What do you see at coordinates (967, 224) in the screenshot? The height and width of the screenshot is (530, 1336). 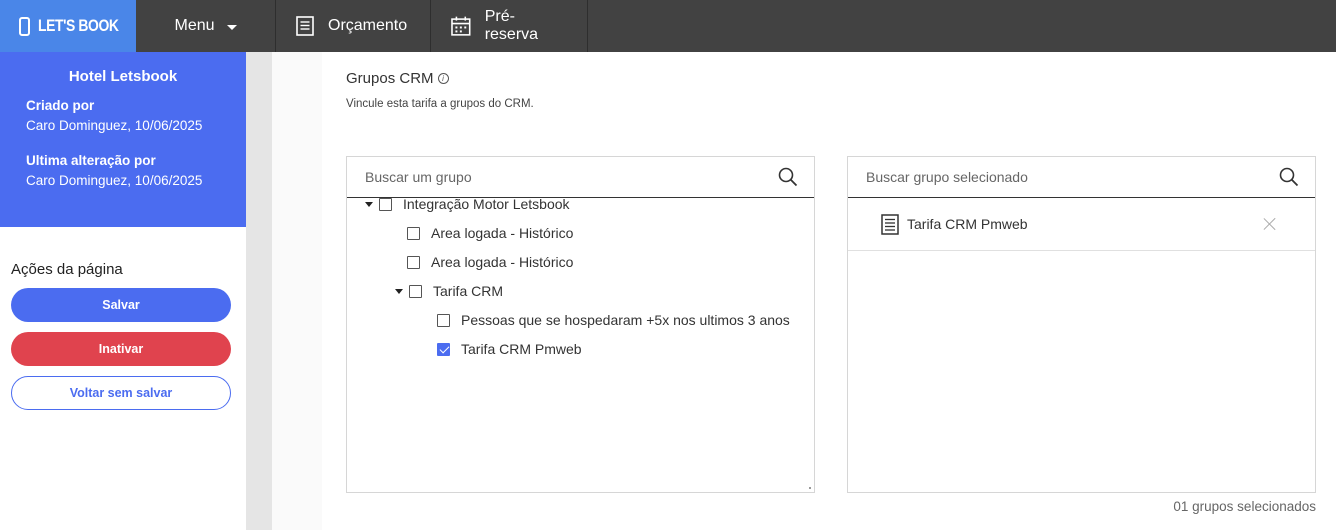 I see `selected-group-label: Tarifa CRM Pmweb` at bounding box center [967, 224].